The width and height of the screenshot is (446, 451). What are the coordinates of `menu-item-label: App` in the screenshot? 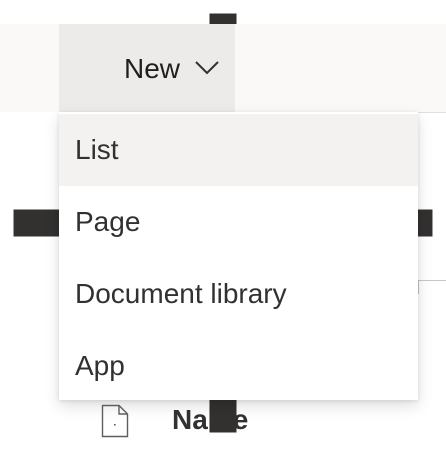 It's located at (100, 365).